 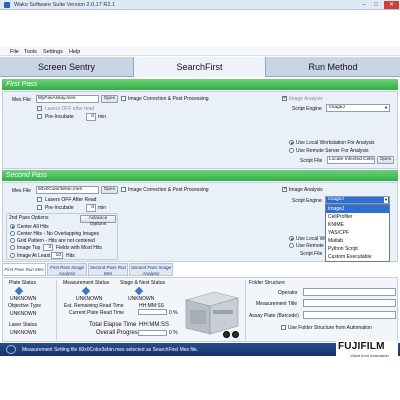 What do you see at coordinates (335, 143) in the screenshot?
I see `fp-use-local-label: Use Local Workstation For Analysis` at bounding box center [335, 143].